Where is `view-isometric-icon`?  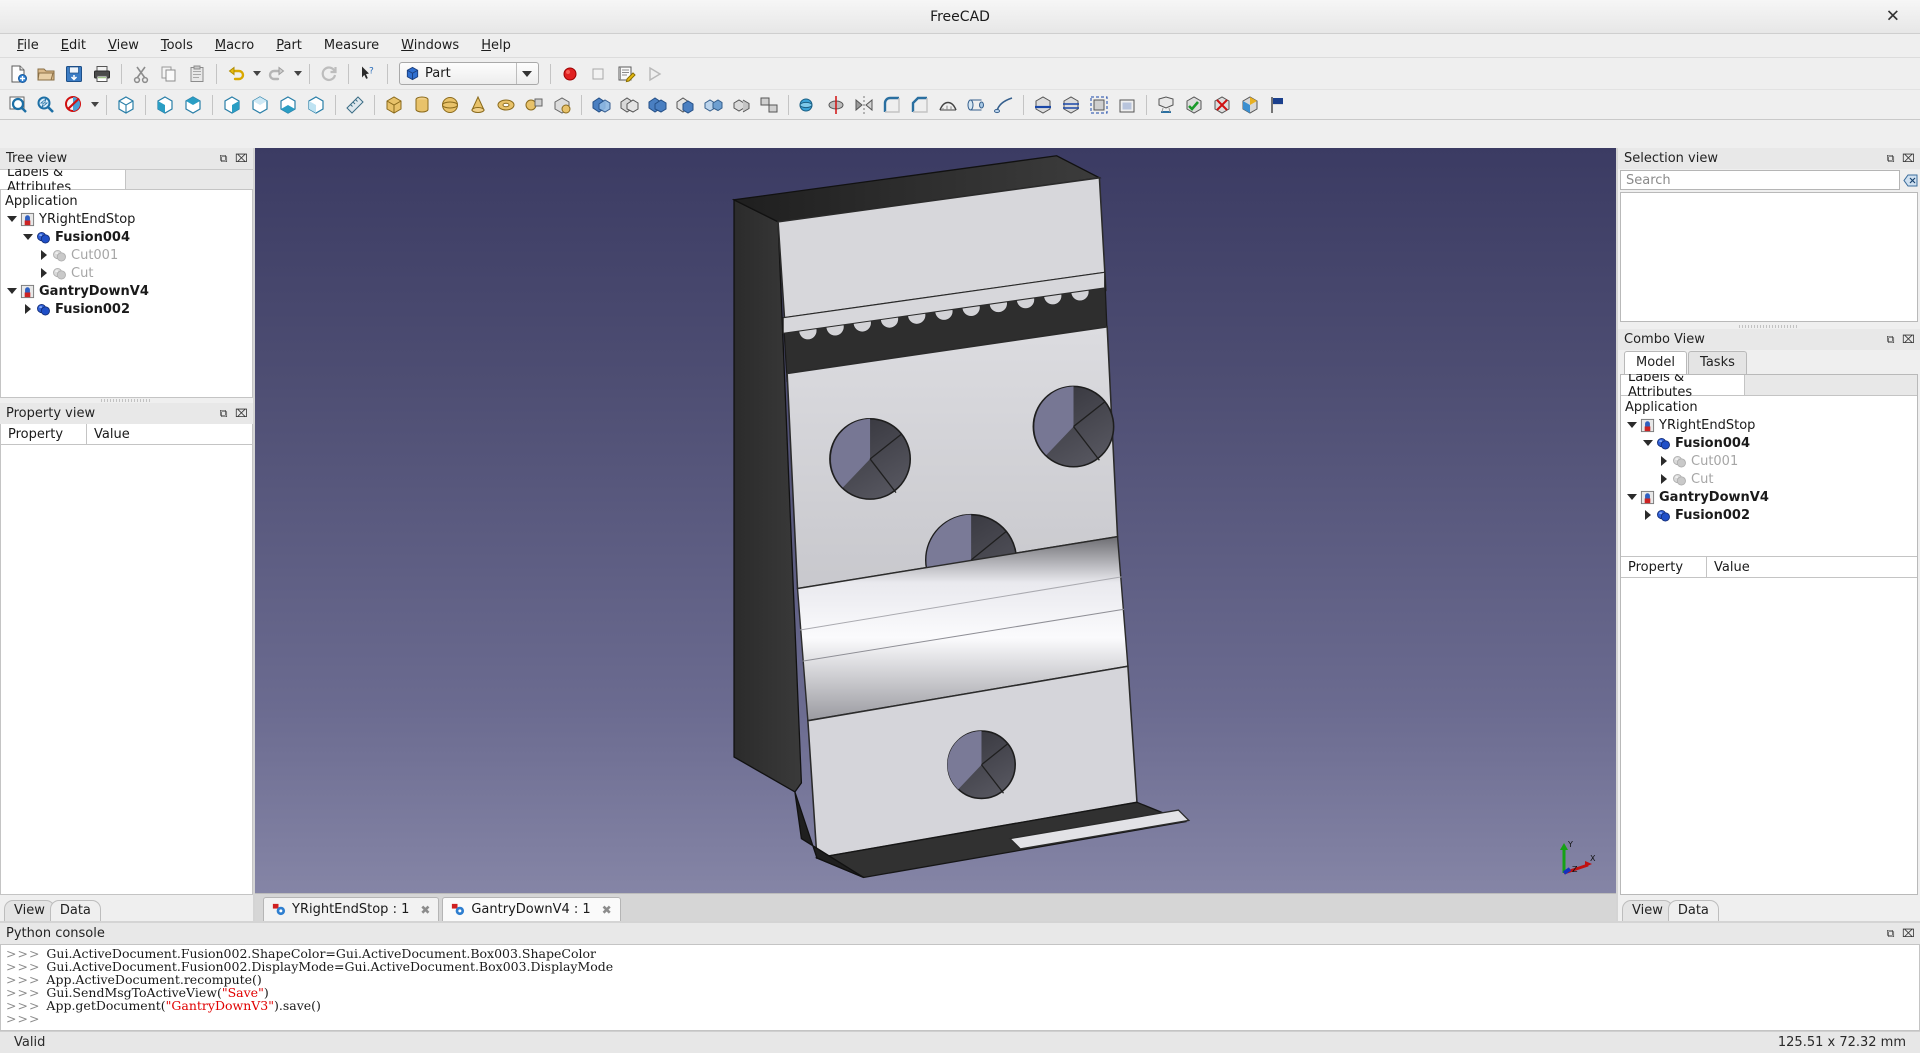 view-isometric-icon is located at coordinates (126, 105).